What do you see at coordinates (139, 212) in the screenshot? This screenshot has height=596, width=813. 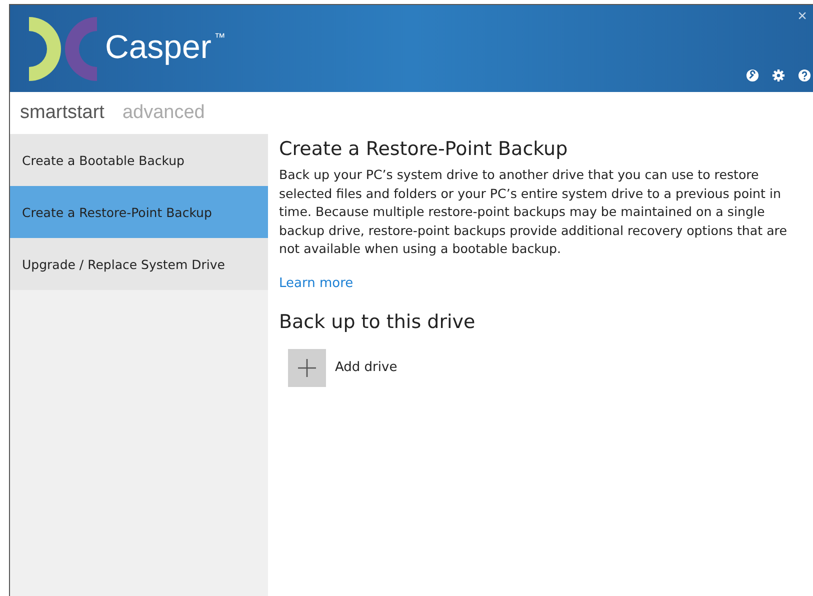 I see `sidebar-item: Create a Restore-Point Backup` at bounding box center [139, 212].